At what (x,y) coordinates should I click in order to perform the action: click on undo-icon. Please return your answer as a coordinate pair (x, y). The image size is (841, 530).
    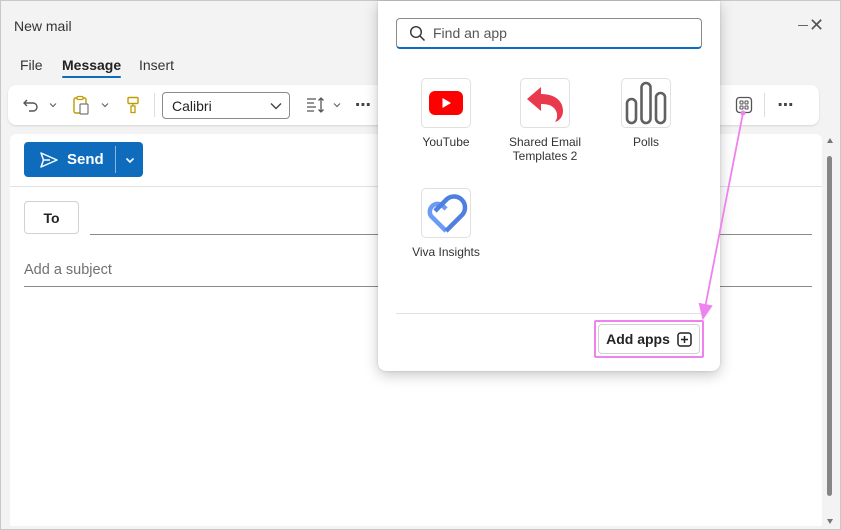
    Looking at the image, I should click on (30, 105).